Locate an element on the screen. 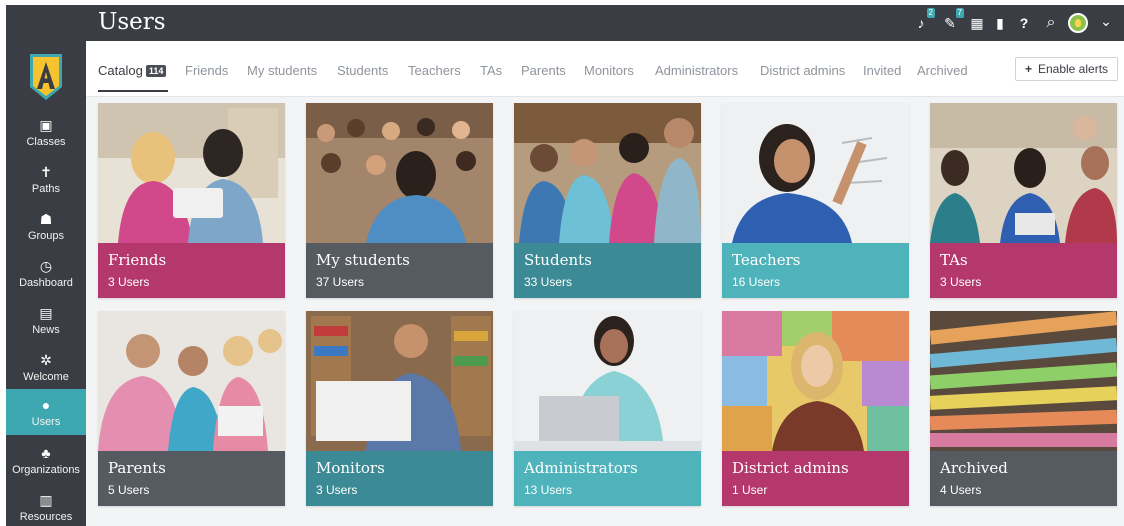  card-parents: Parents 5 Users is located at coordinates (191, 408).